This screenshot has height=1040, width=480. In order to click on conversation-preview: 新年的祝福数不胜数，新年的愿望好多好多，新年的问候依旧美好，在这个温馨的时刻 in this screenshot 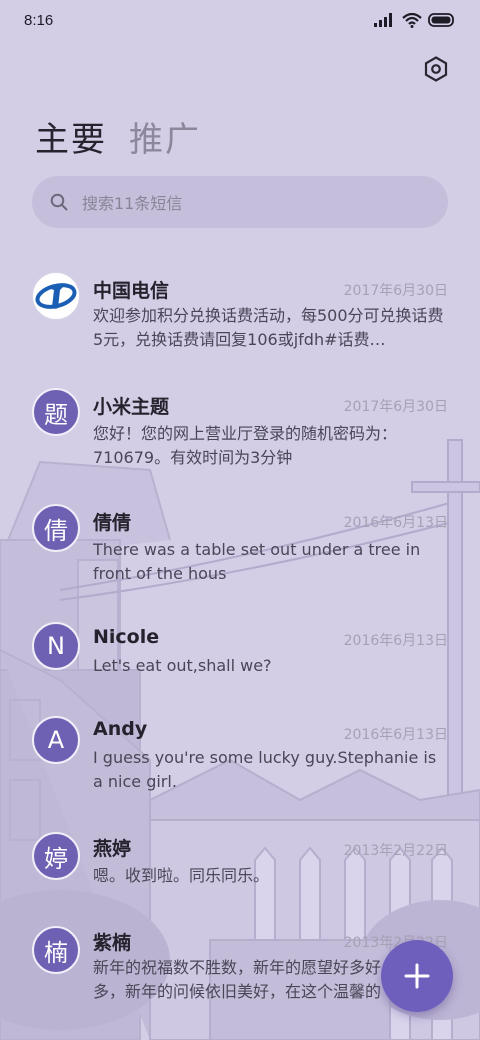, I will do `click(237, 979)`.